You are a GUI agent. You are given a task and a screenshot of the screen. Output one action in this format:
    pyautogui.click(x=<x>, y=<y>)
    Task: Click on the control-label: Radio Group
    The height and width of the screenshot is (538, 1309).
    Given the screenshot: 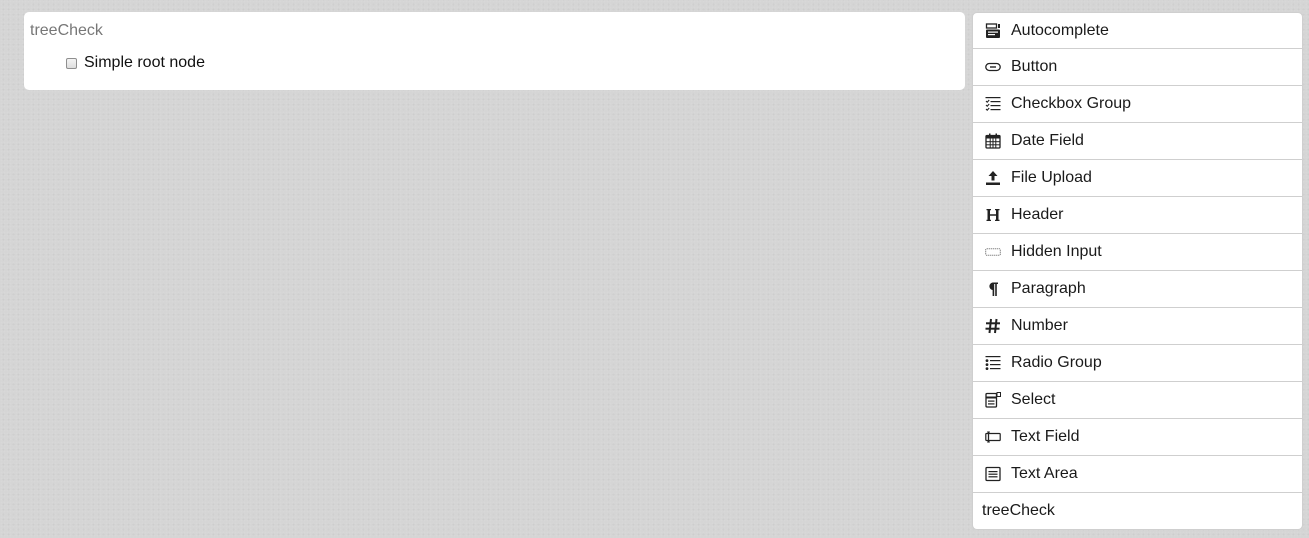 What is the action you would take?
    pyautogui.click(x=1056, y=362)
    